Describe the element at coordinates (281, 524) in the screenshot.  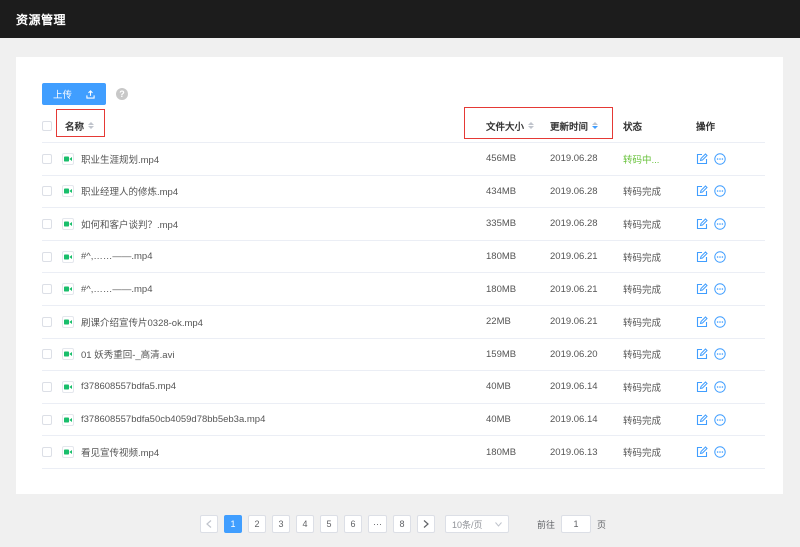
I see `page-button: 3` at that location.